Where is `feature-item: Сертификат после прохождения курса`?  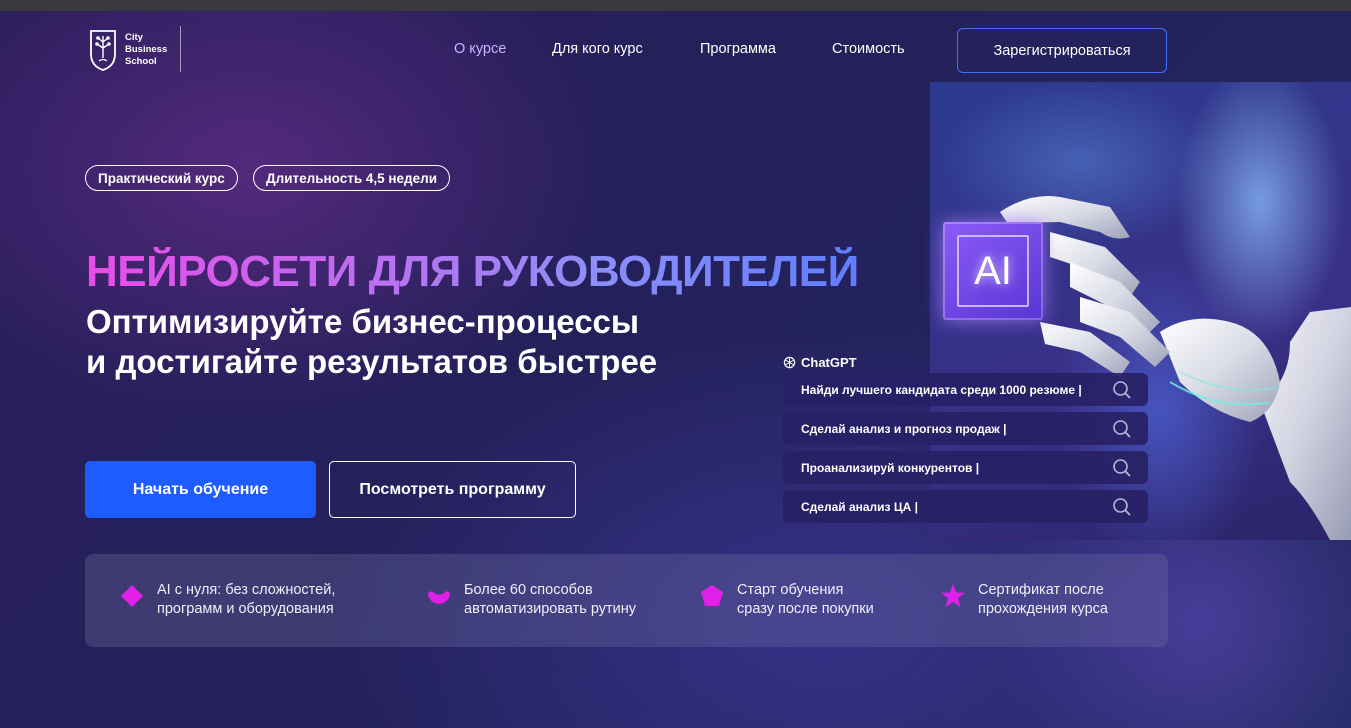
feature-item: Сертификат после прохождения курса is located at coordinates (1024, 600).